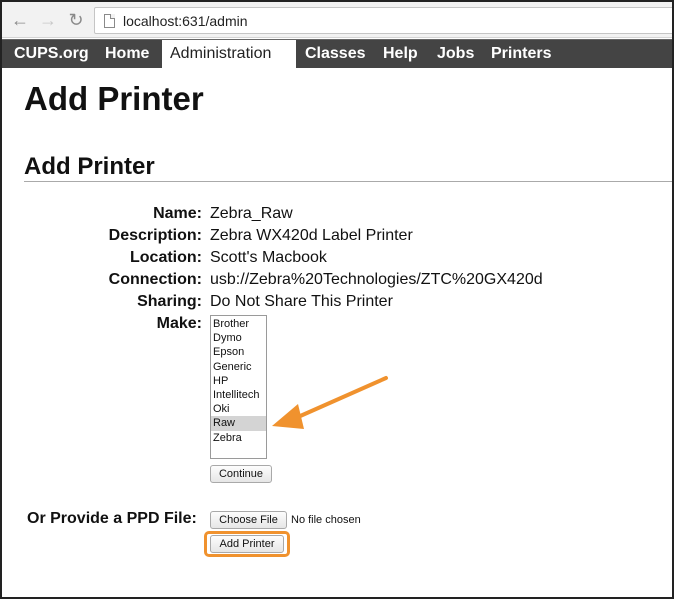 This screenshot has height=599, width=674. Describe the element at coordinates (238, 324) in the screenshot. I see `make-option: Brother` at that location.